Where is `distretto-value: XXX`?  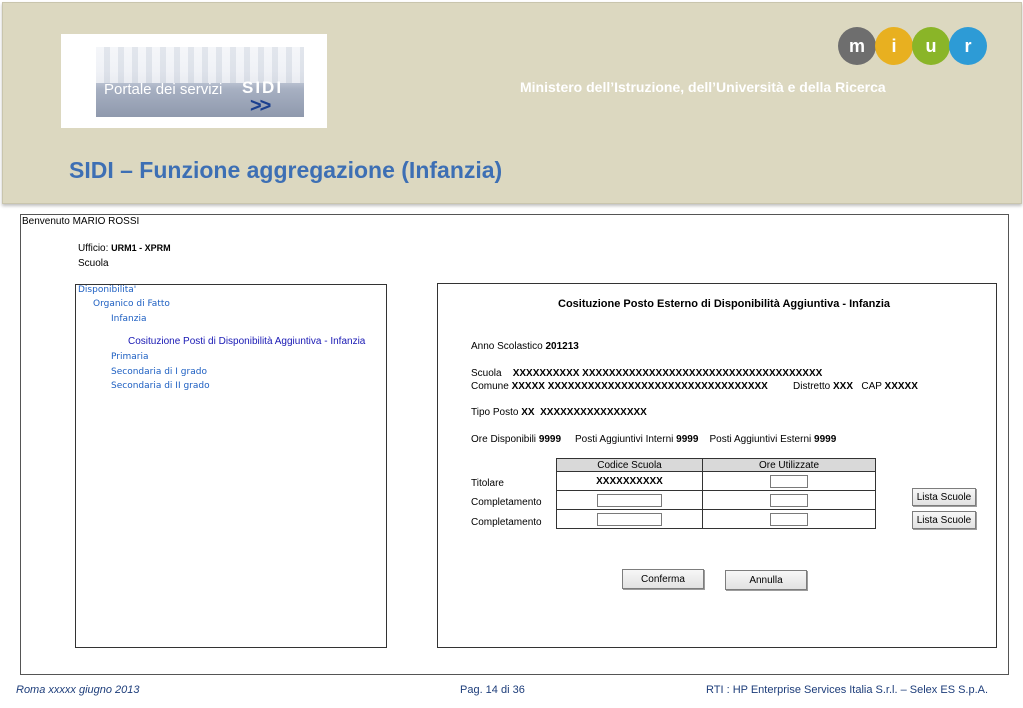 distretto-value: XXX is located at coordinates (843, 386).